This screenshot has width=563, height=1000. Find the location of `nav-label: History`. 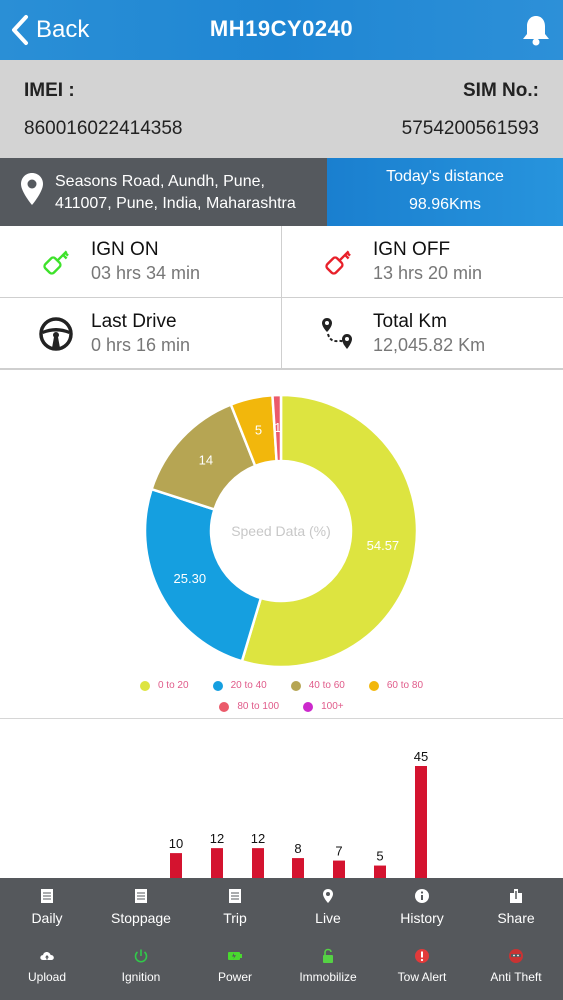

nav-label: History is located at coordinates (422, 918).